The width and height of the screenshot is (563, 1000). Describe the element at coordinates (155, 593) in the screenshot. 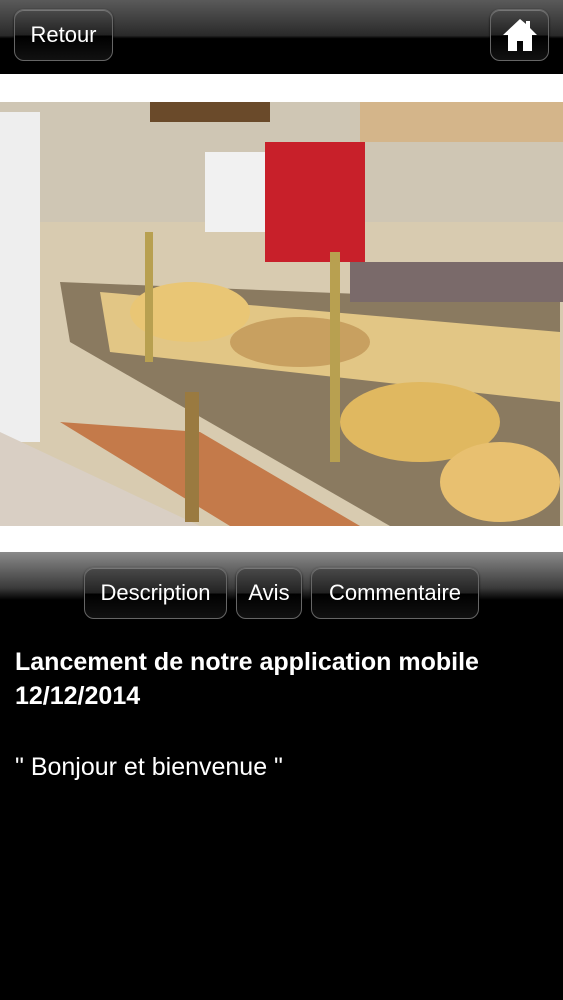

I see `tab-description: Description` at that location.